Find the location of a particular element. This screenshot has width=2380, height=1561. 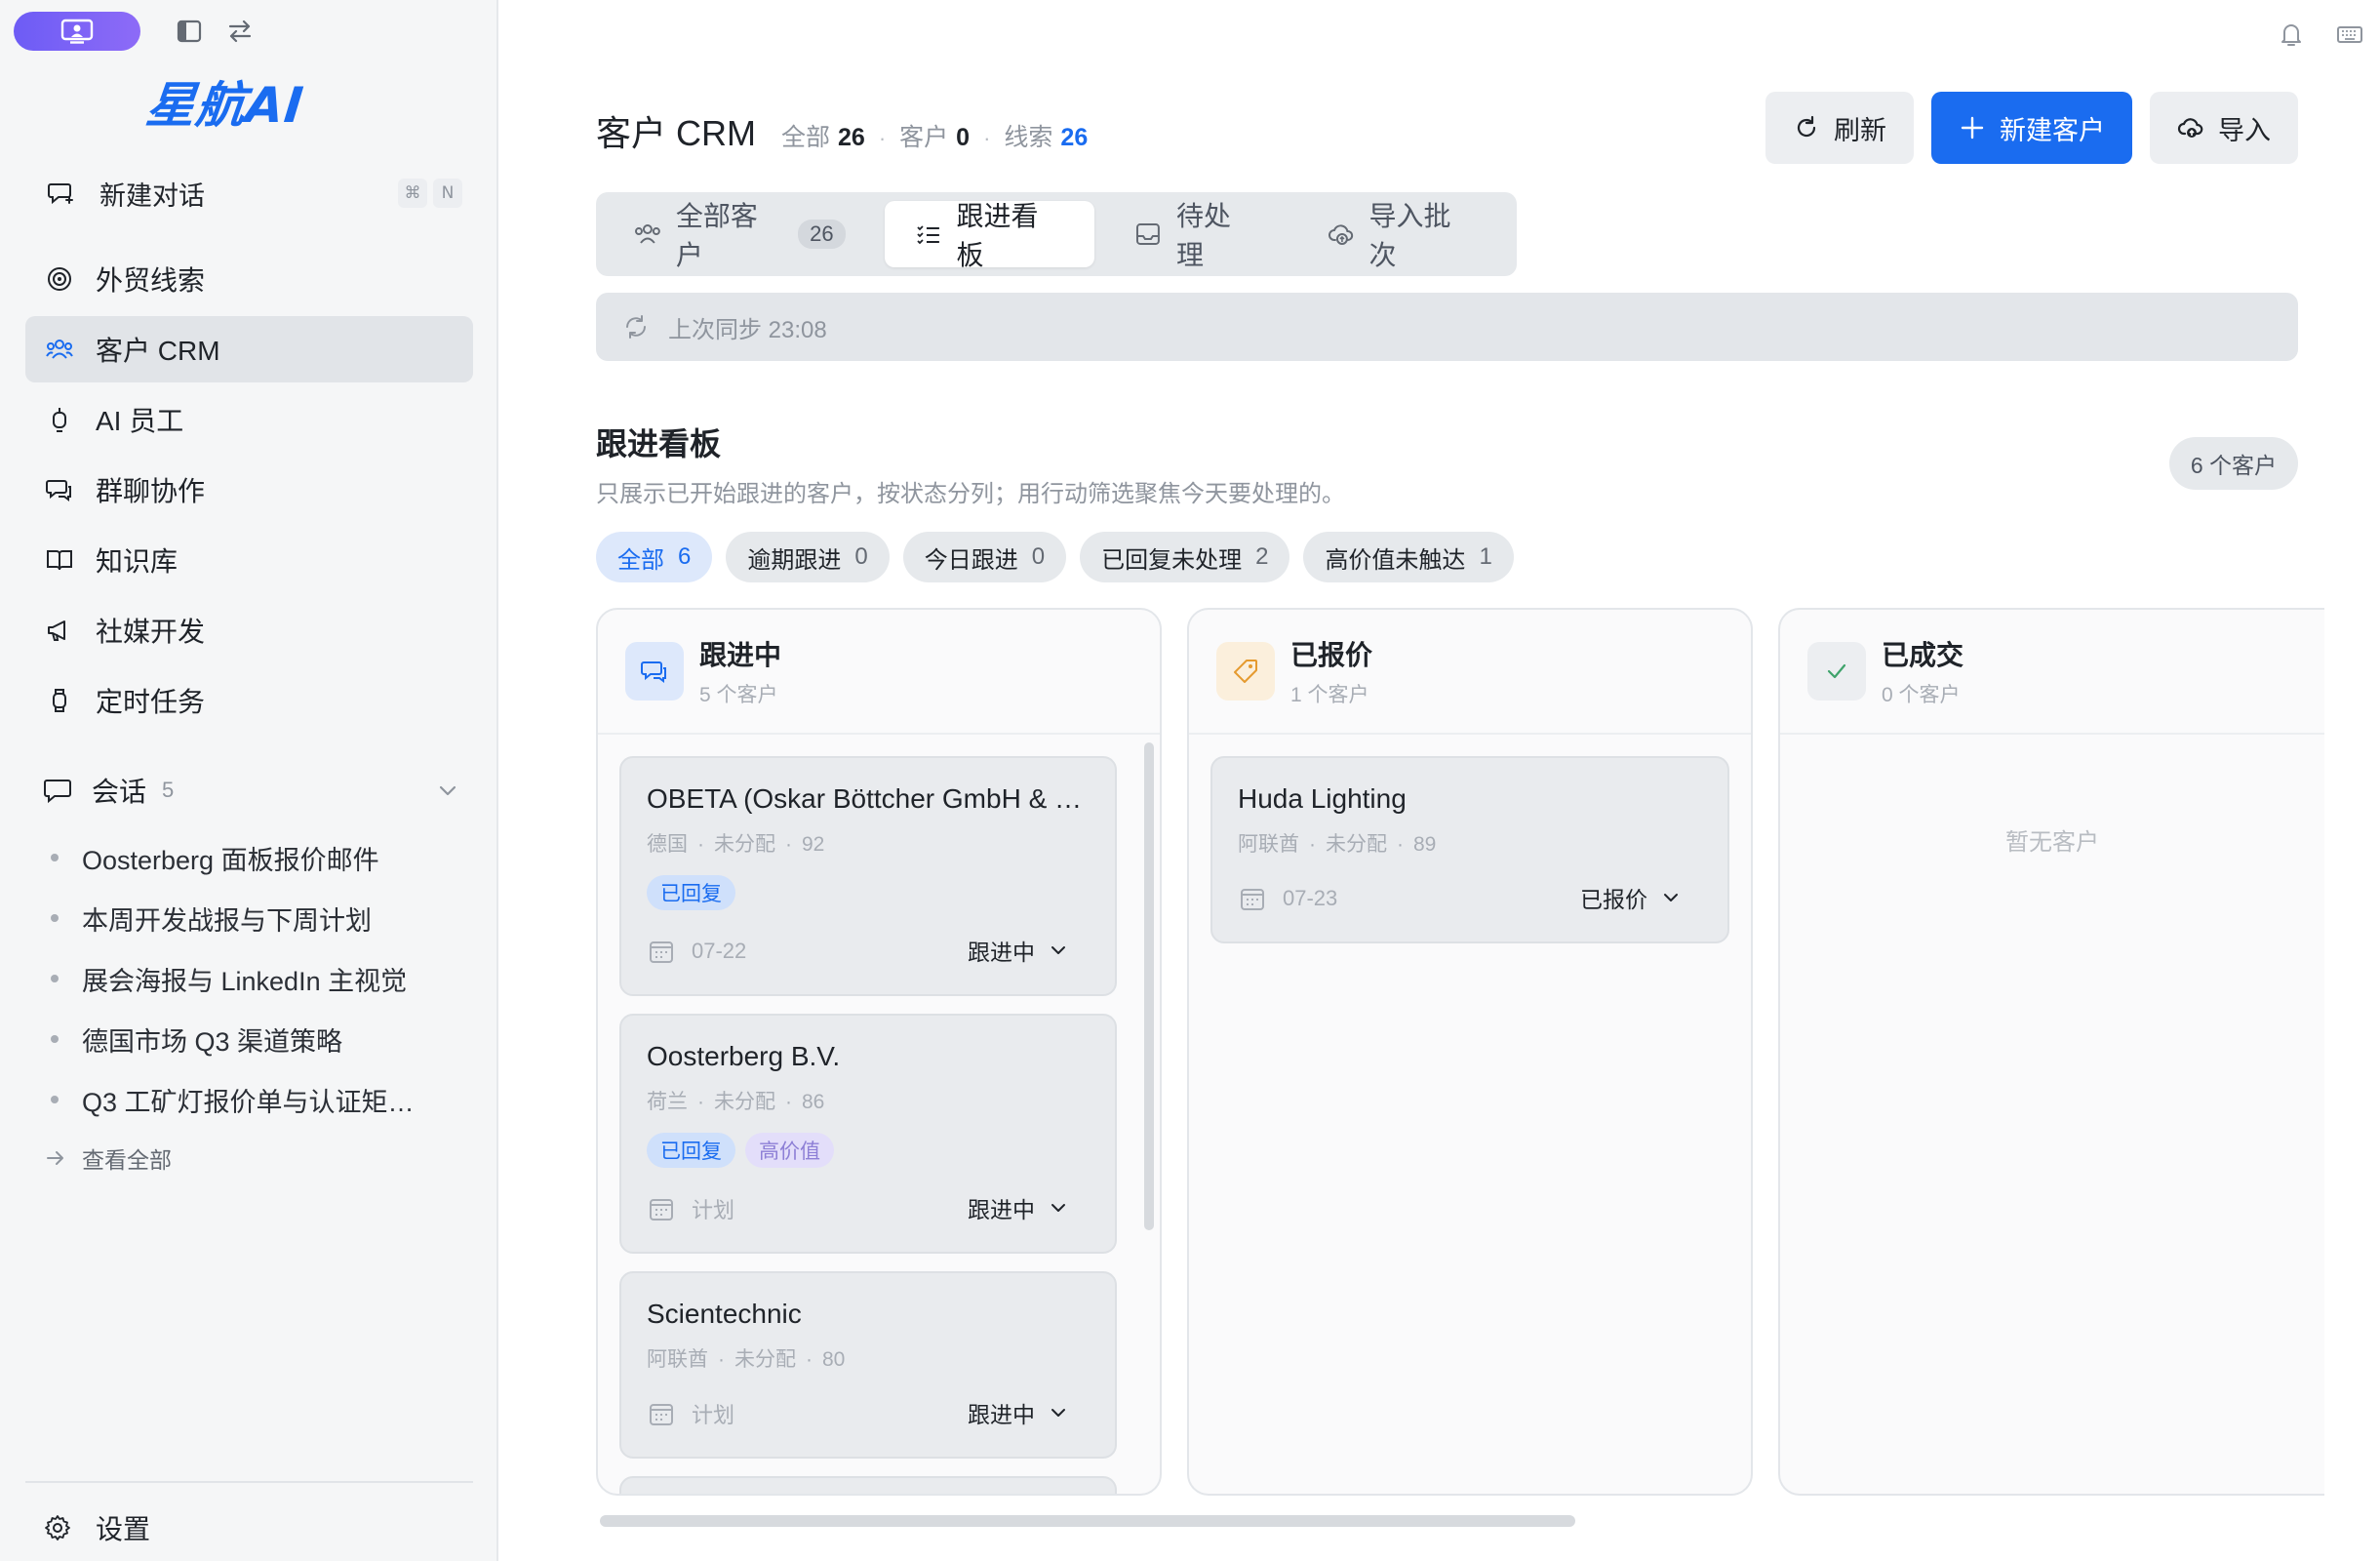

new-chat-button: 新建对话 ⌘ N is located at coordinates (243, 193).